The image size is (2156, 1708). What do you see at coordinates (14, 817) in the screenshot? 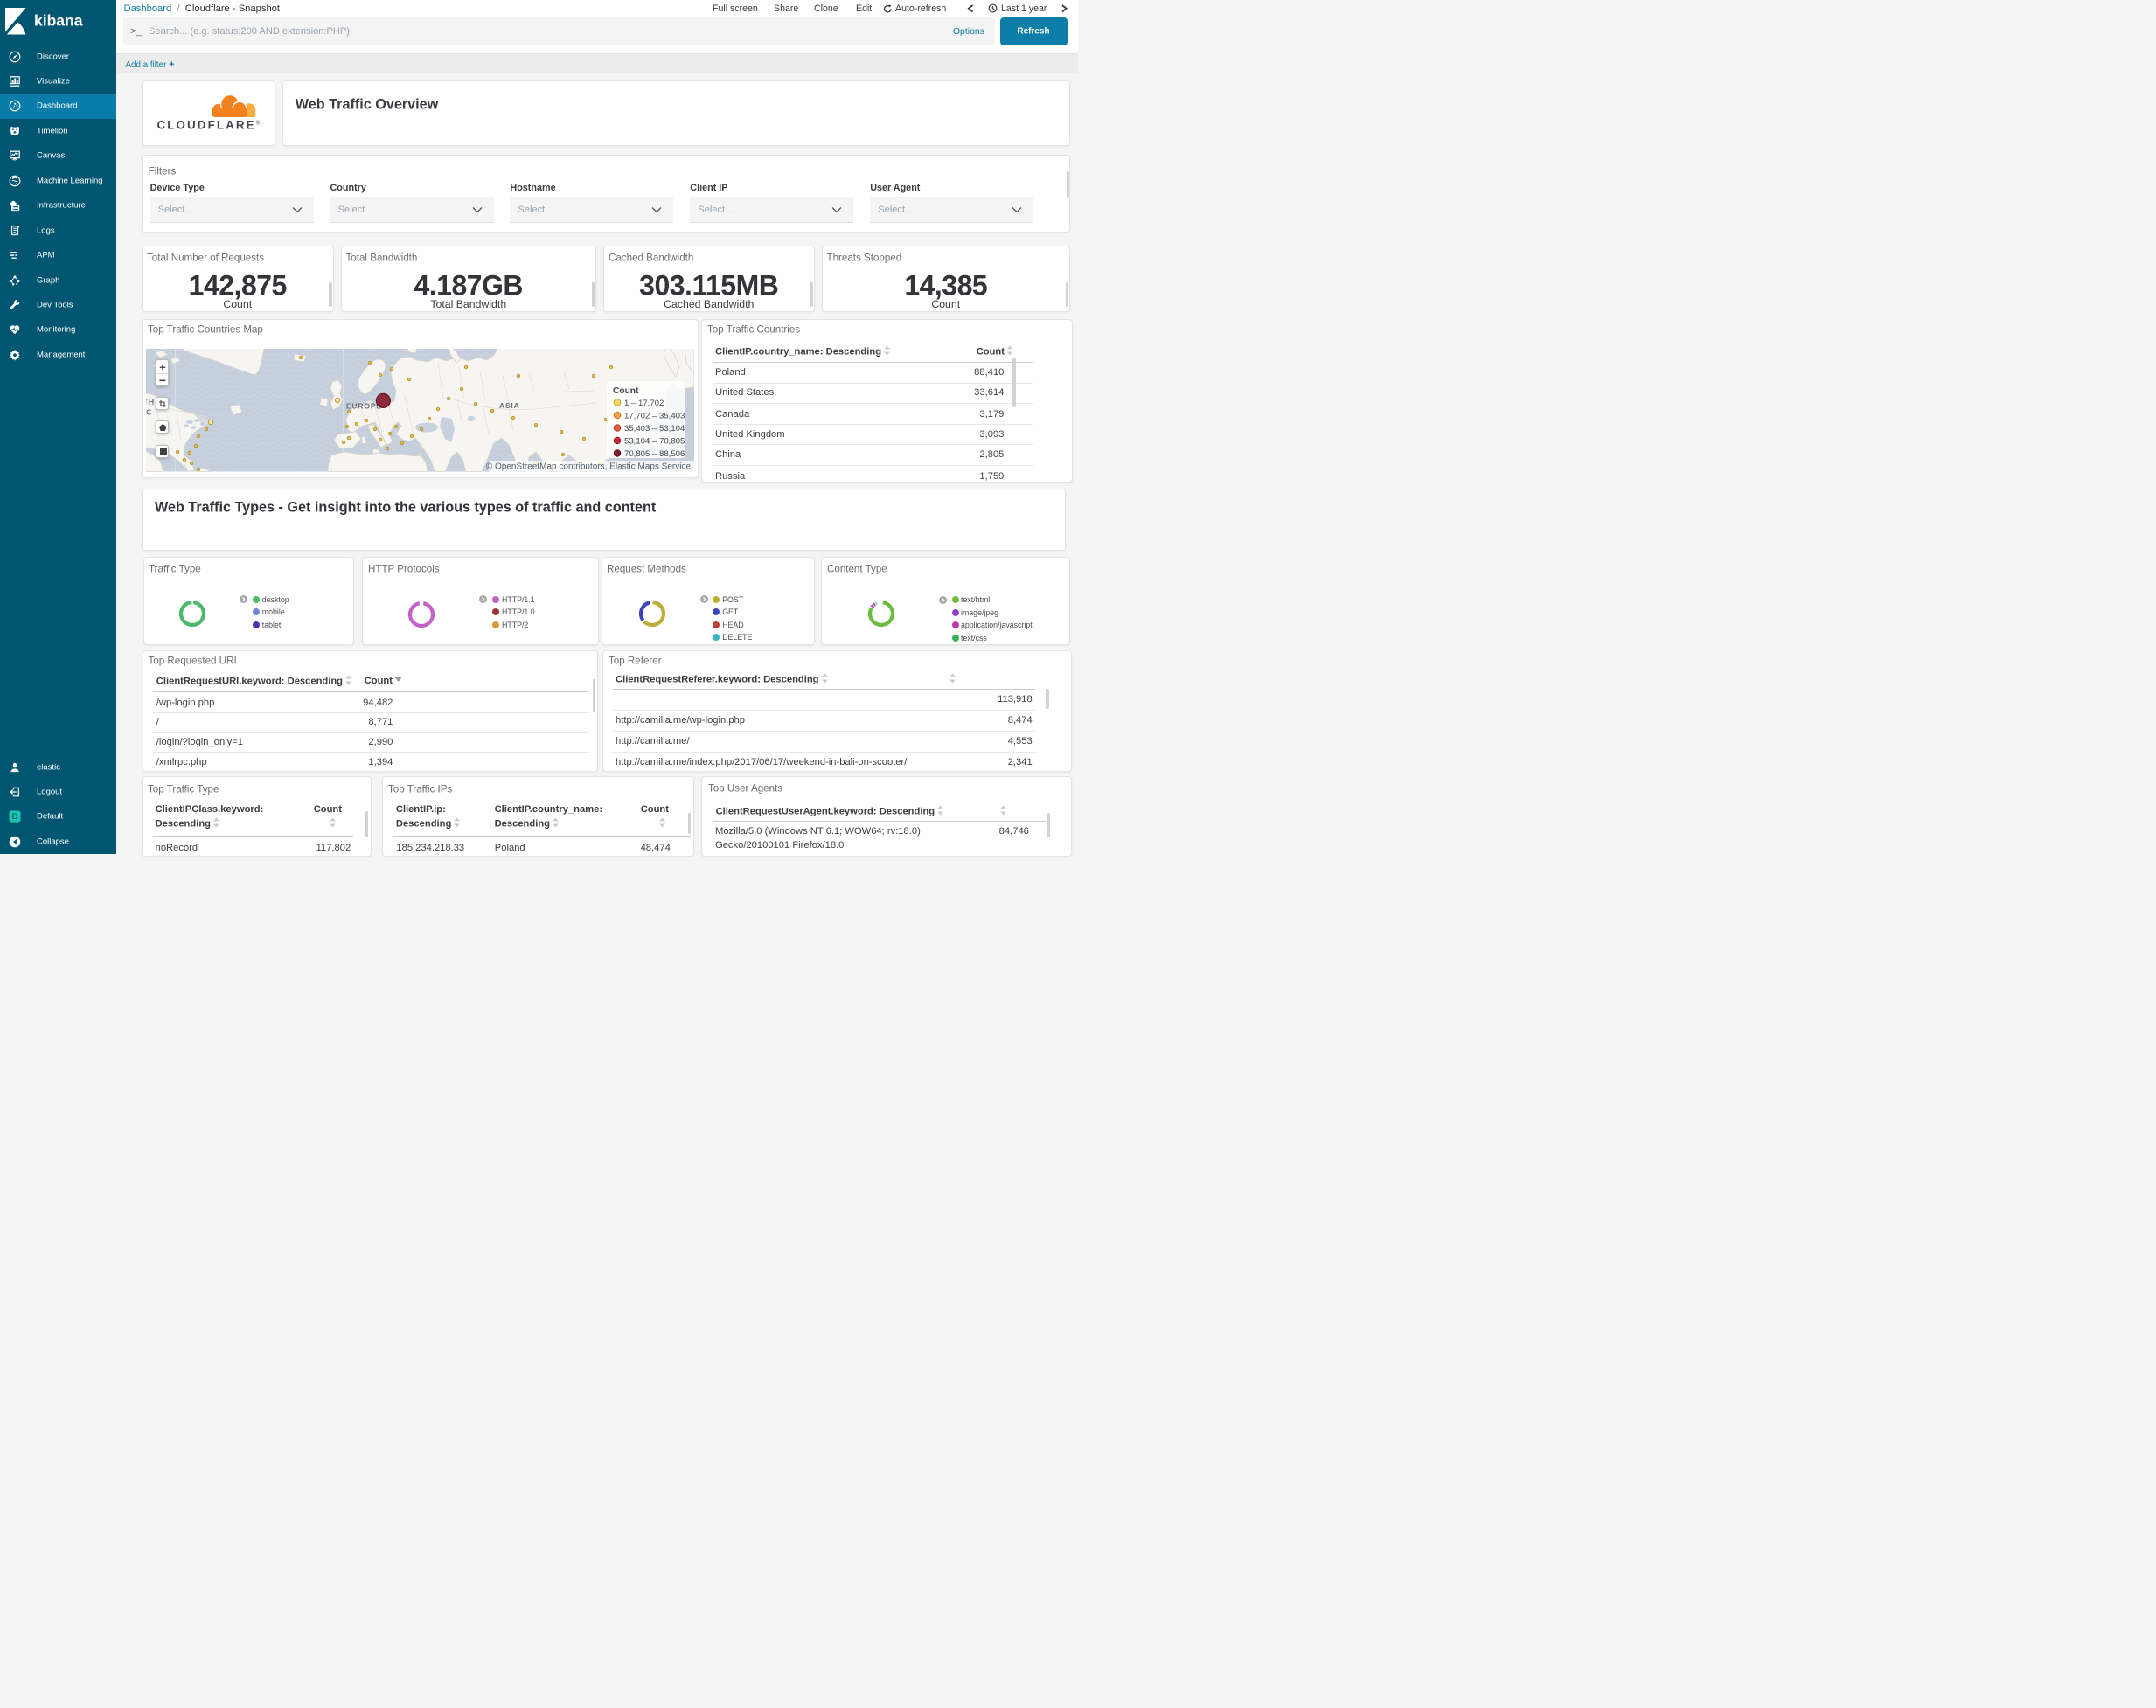
I see `svg-text: D` at bounding box center [14, 817].